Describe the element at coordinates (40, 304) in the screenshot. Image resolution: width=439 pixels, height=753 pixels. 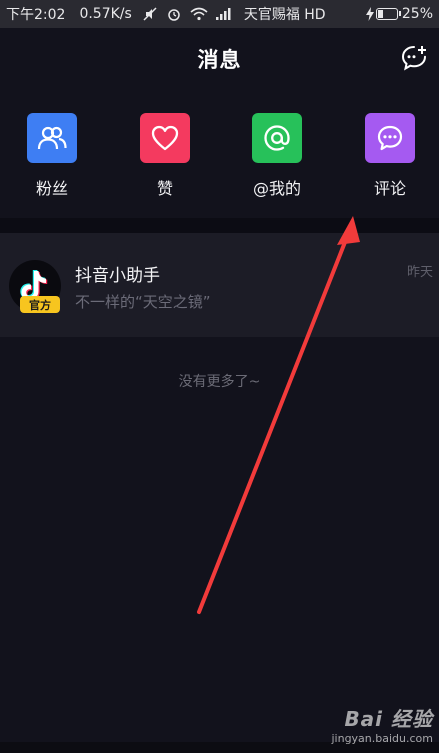
I see `official-badge: 官方` at that location.